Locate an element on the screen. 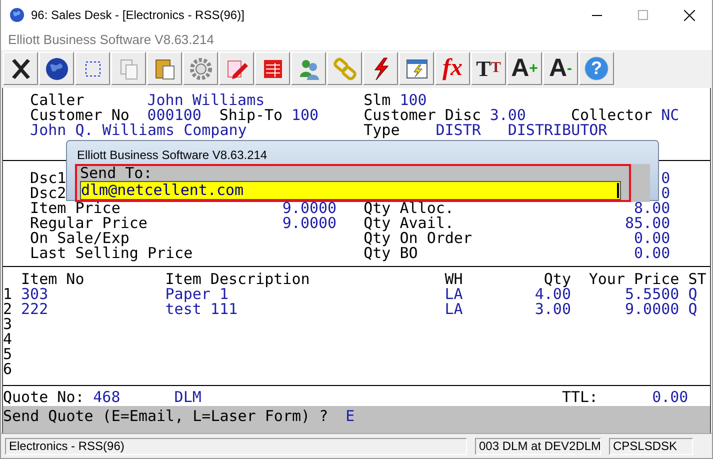 This screenshot has width=713, height=459. field-label: Ship-To is located at coordinates (251, 115).